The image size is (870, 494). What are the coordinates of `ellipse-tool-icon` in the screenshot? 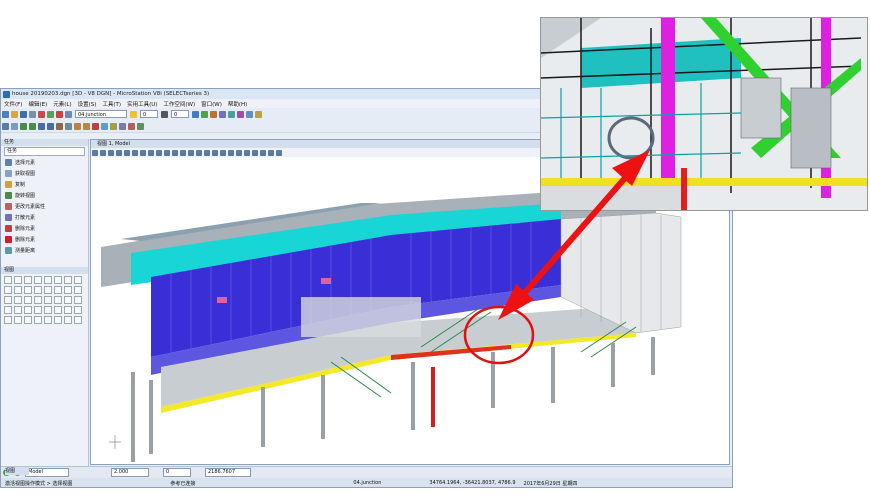 It's located at (58, 290).